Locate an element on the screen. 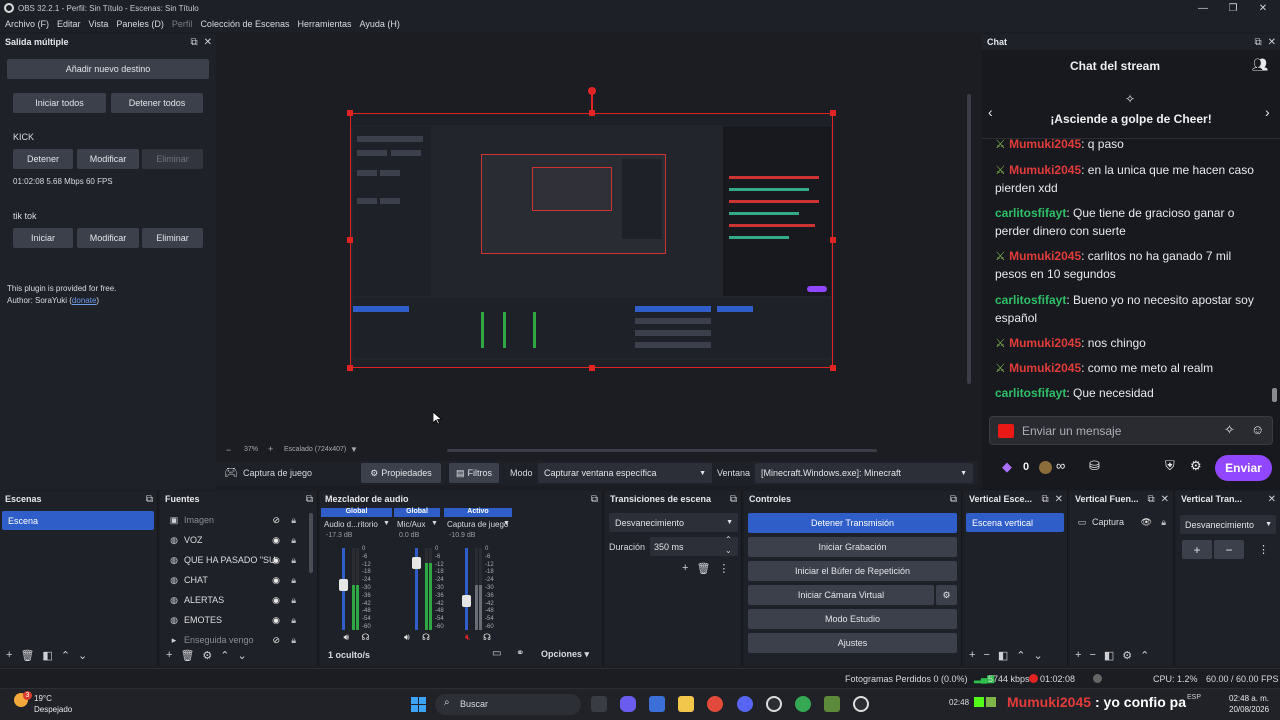 The image size is (1280, 720). zoom-in-button: + is located at coordinates (270, 449).